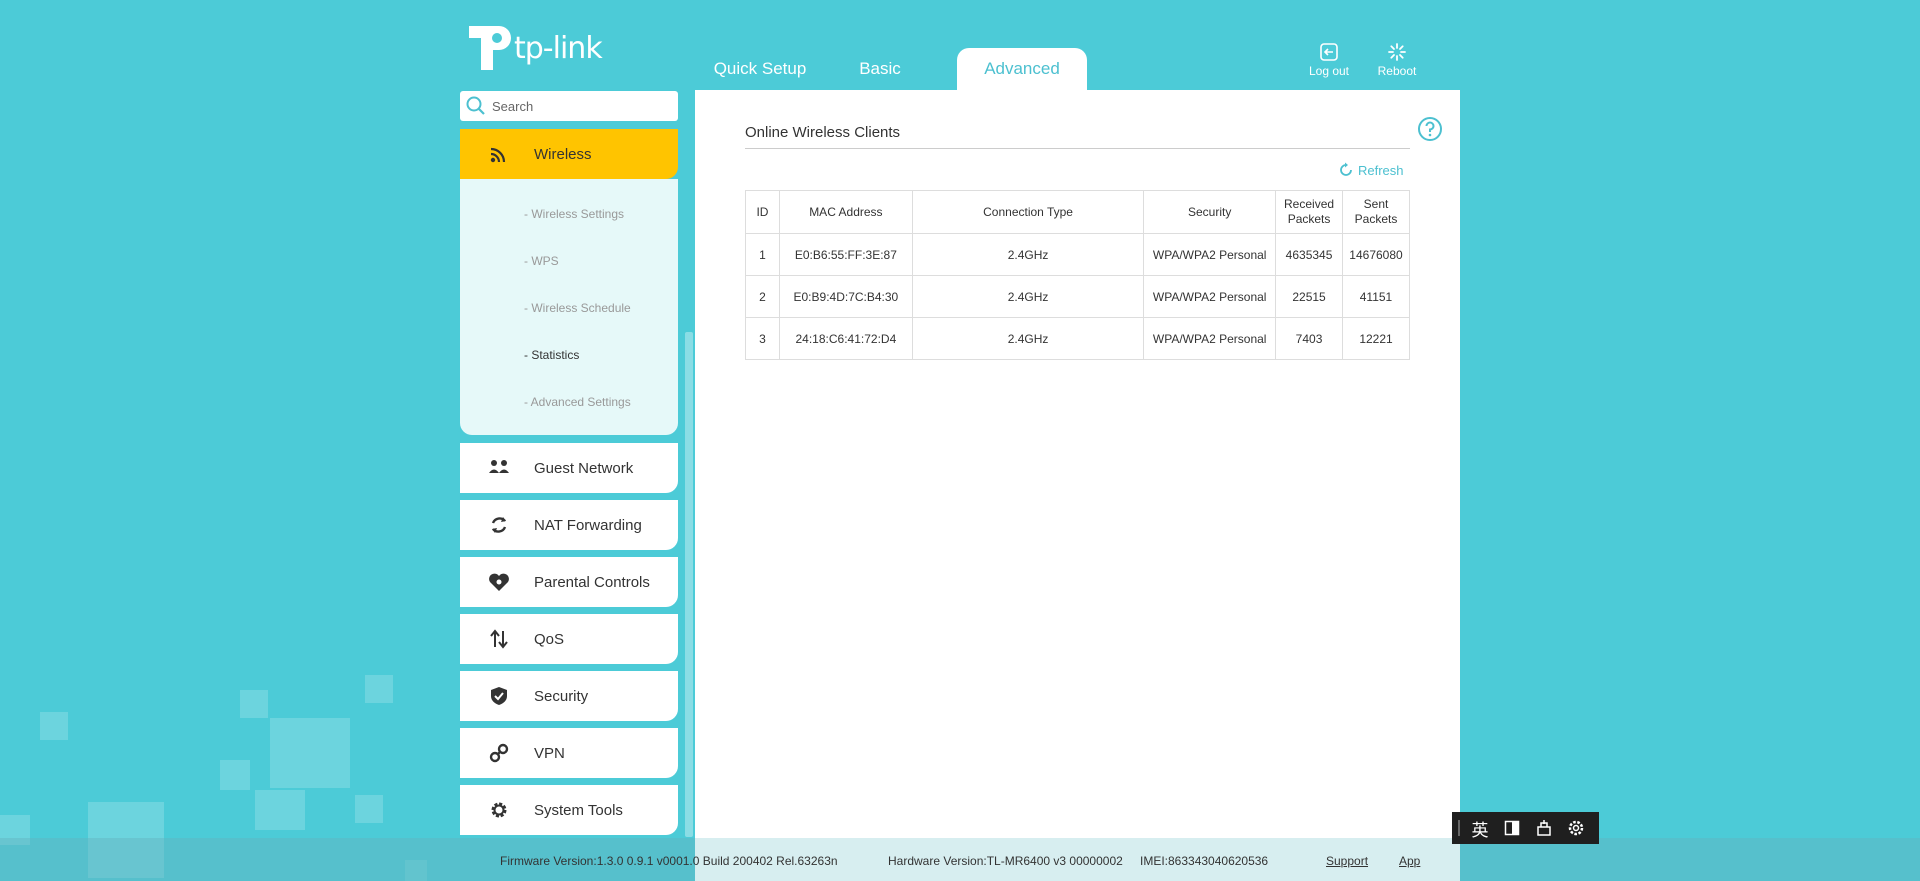 Image resolution: width=1920 pixels, height=881 pixels. I want to click on main-tabs: Quick Setup Basic Advanced, so click(900, 69).